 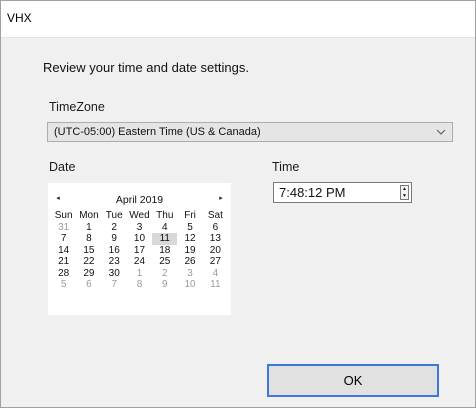 I want to click on calendar-day: 25, so click(x=164, y=262).